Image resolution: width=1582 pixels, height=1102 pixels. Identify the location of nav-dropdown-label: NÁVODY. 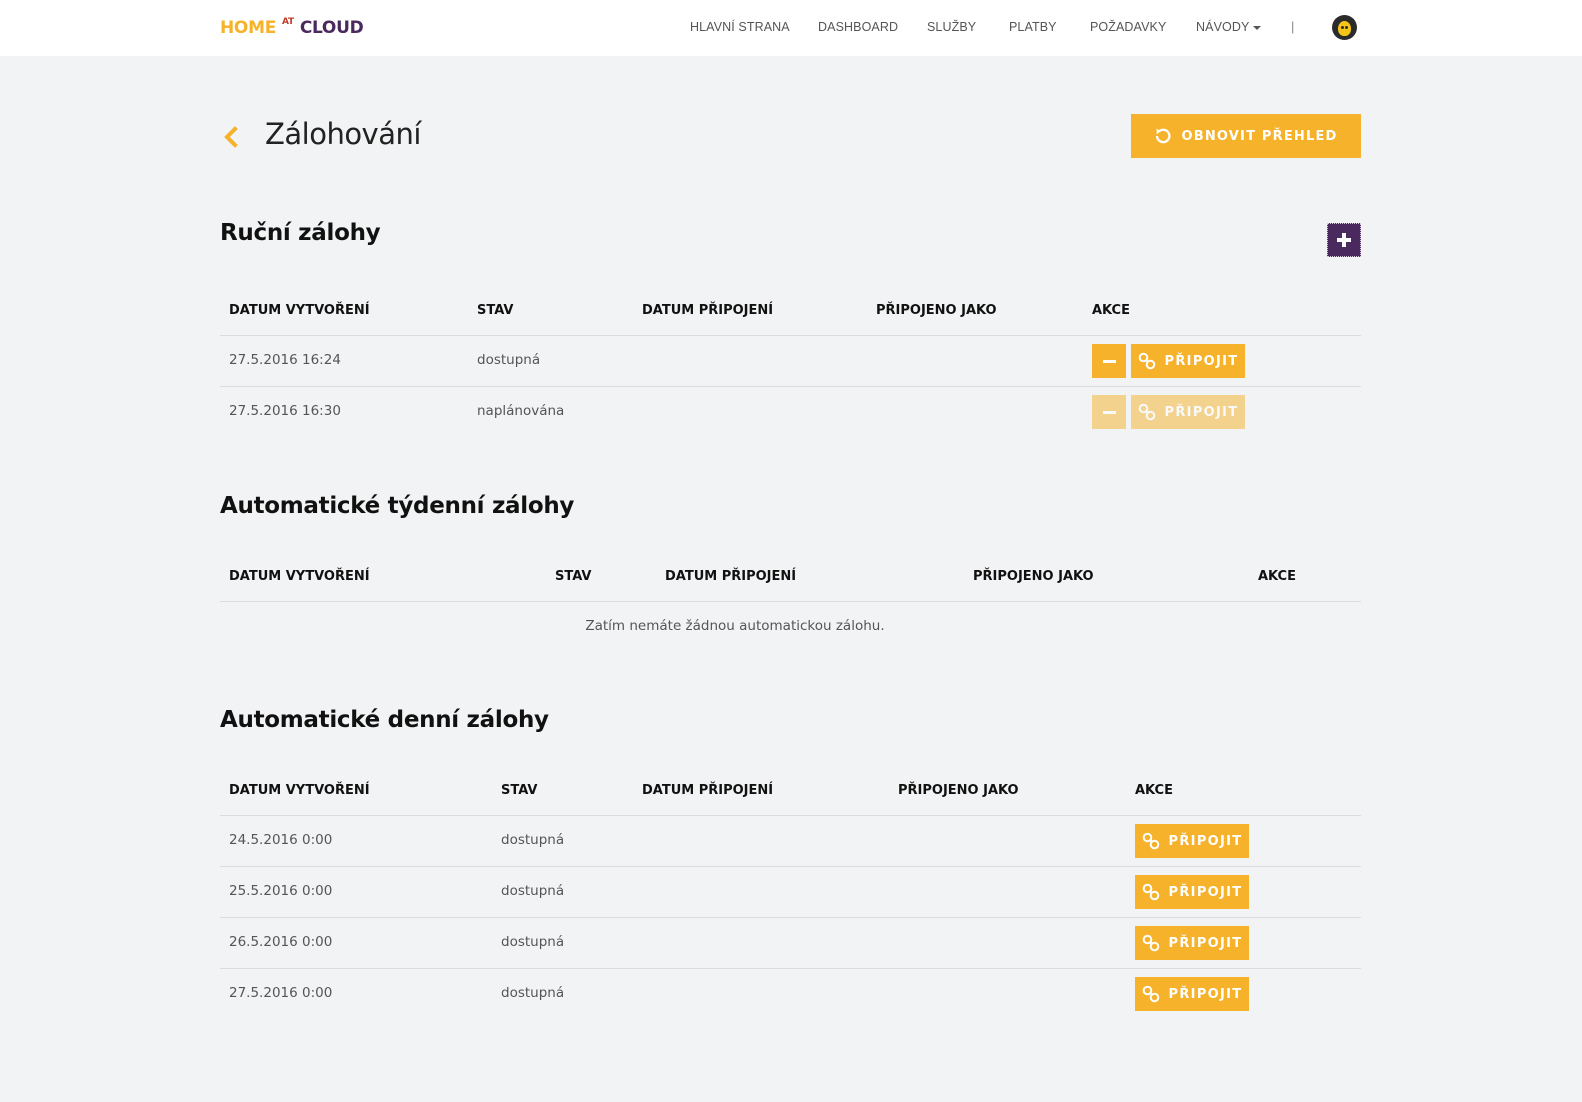
(1223, 27).